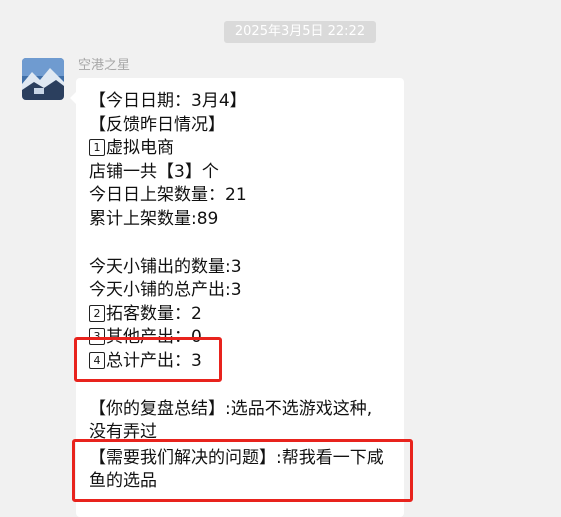 The height and width of the screenshot is (517, 561). I want to click on message-line: 【你的复盘总结】:选品不选游戏这种,, so click(231, 409).